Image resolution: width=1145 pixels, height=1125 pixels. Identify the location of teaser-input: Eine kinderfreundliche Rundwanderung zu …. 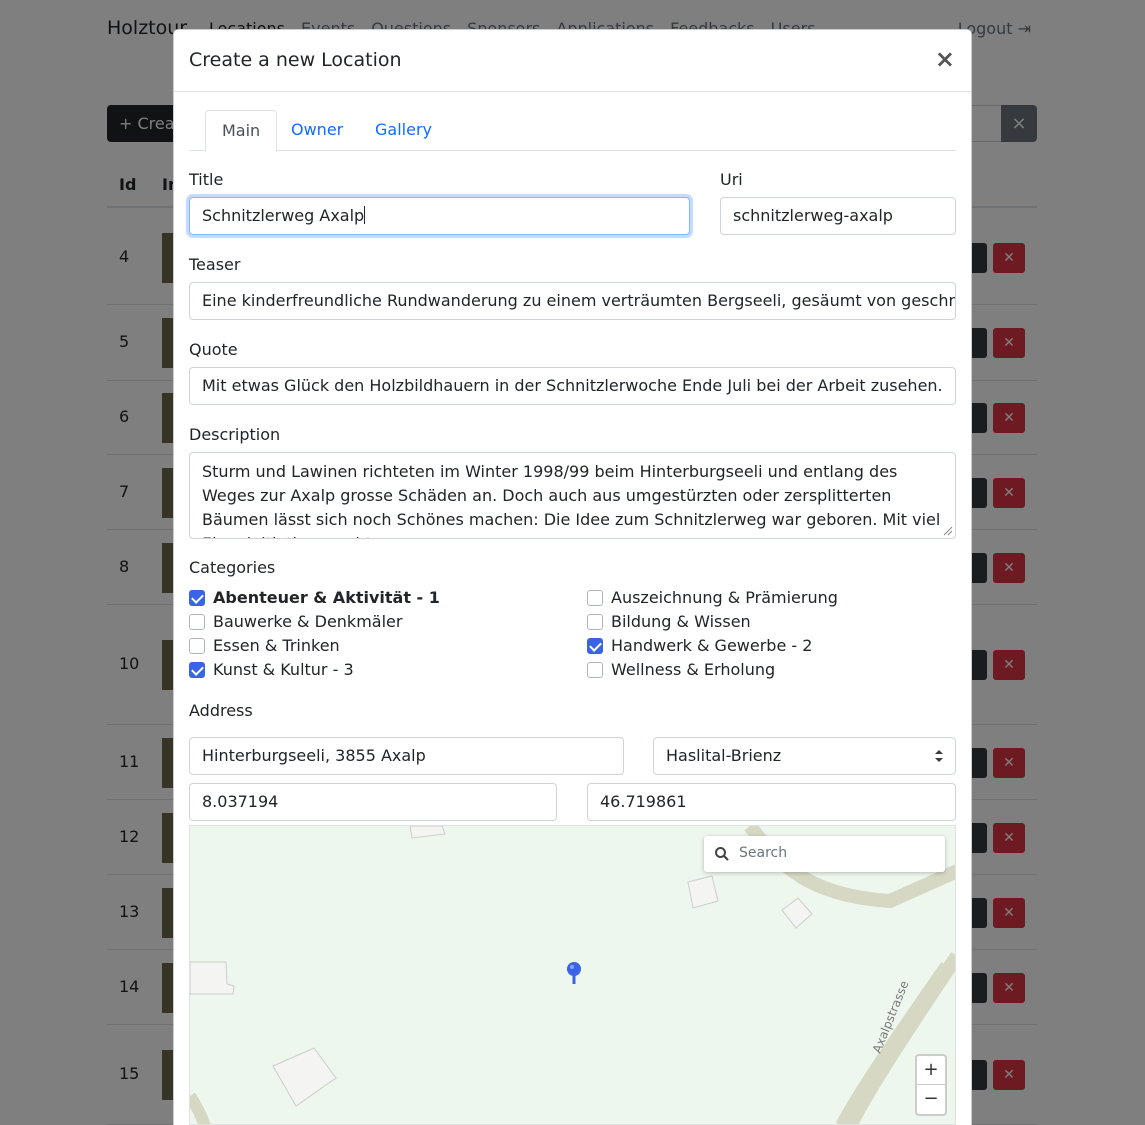
(572, 301).